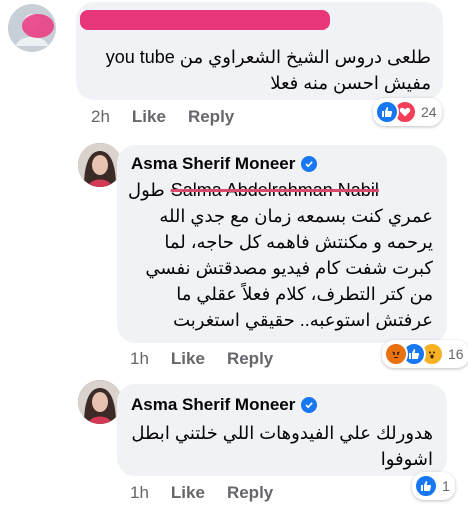 This screenshot has height=510, width=468. What do you see at coordinates (296, 216) in the screenshot?
I see `comment-text-line: عمري كنت بسمعه زمان مع جدي الله` at bounding box center [296, 216].